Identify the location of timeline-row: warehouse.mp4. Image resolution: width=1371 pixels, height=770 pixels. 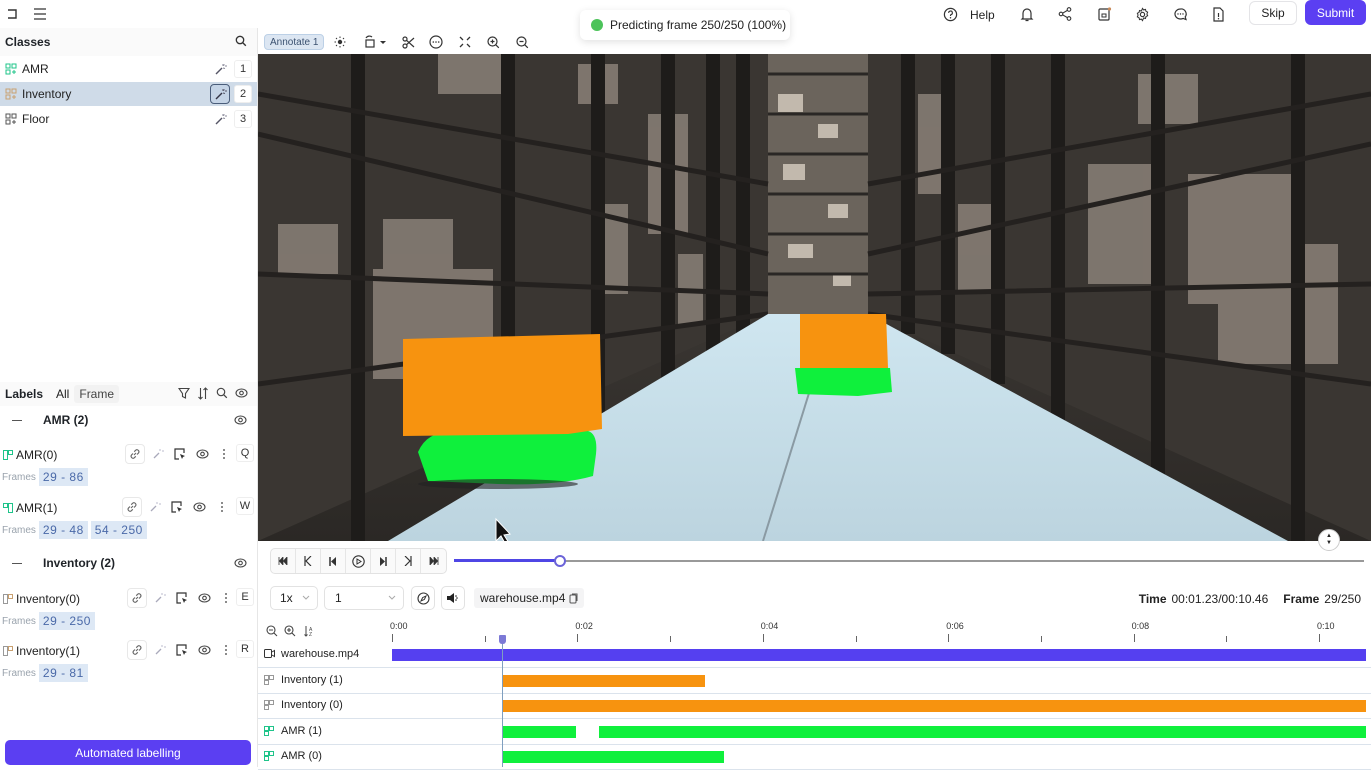
(814, 655).